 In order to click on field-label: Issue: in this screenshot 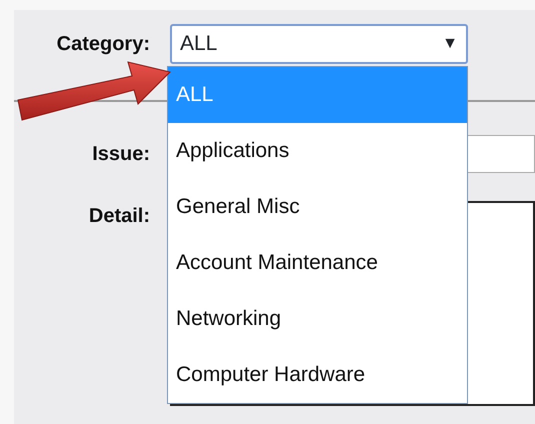, I will do `click(121, 154)`.